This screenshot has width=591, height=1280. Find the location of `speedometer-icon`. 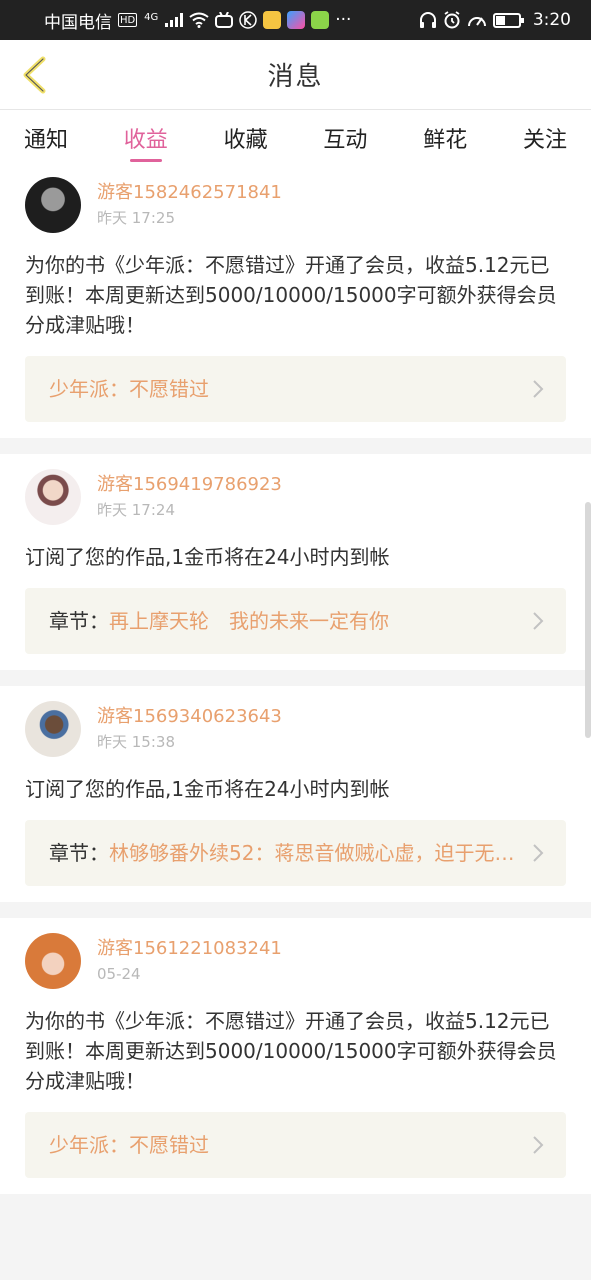

speedometer-icon is located at coordinates (477, 20).